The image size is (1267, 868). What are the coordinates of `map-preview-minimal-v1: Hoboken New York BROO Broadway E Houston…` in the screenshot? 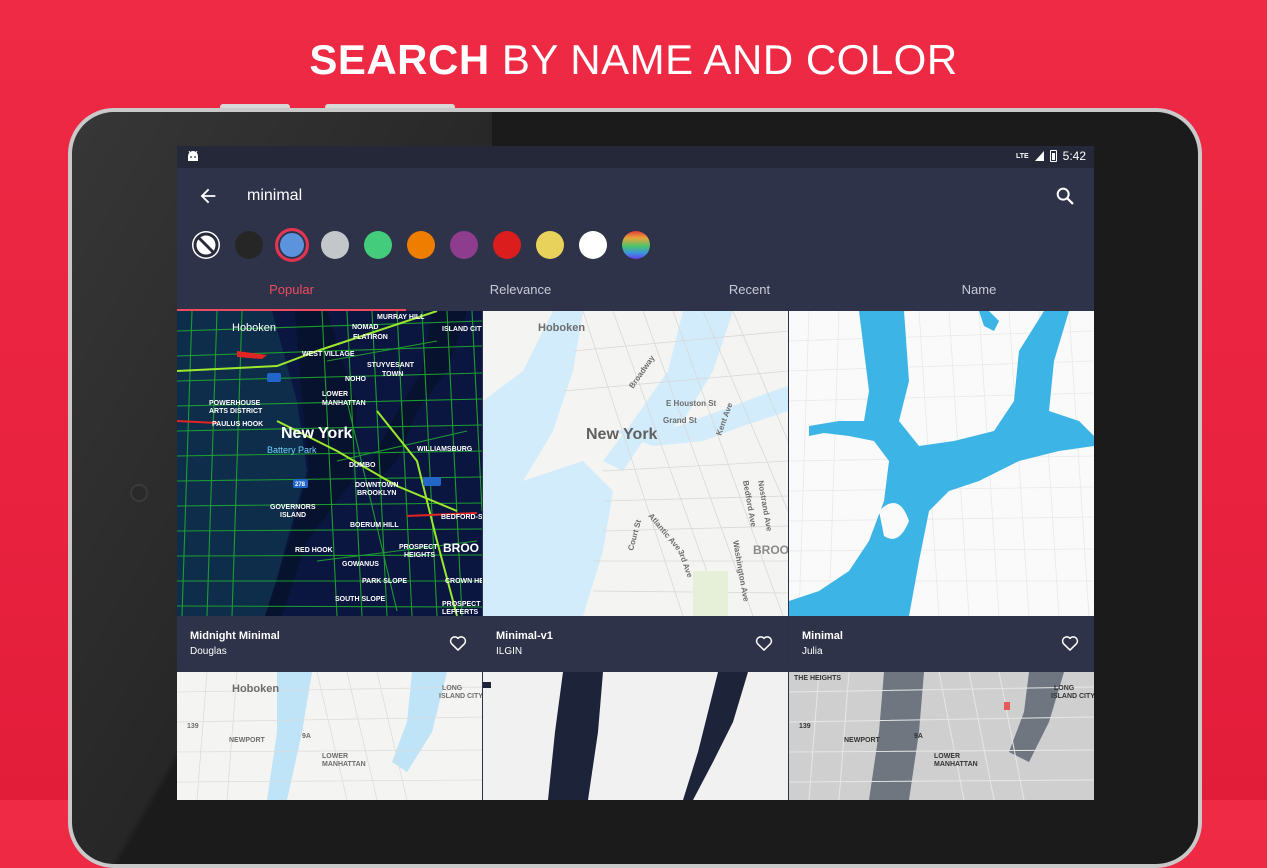 It's located at (635, 463).